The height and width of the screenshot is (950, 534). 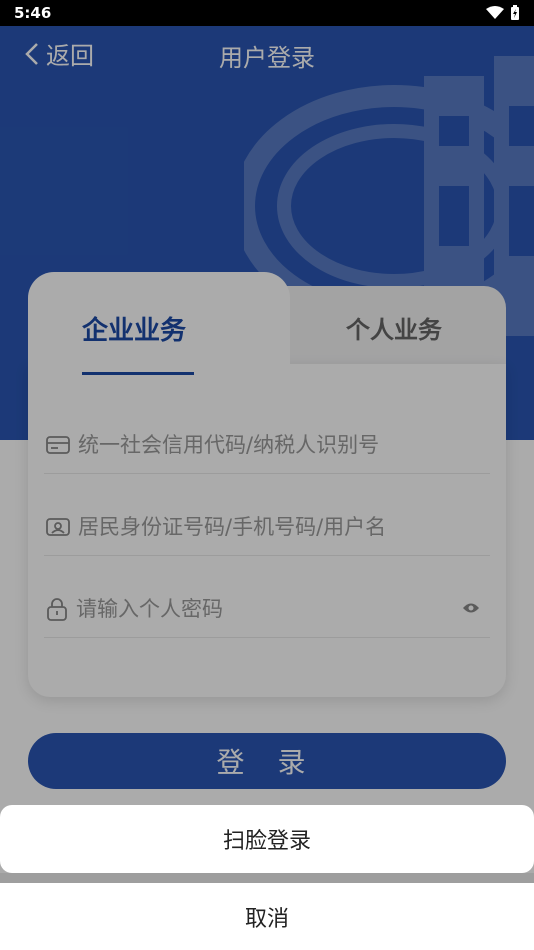 I want to click on cancel-button: 取消, so click(x=267, y=916).